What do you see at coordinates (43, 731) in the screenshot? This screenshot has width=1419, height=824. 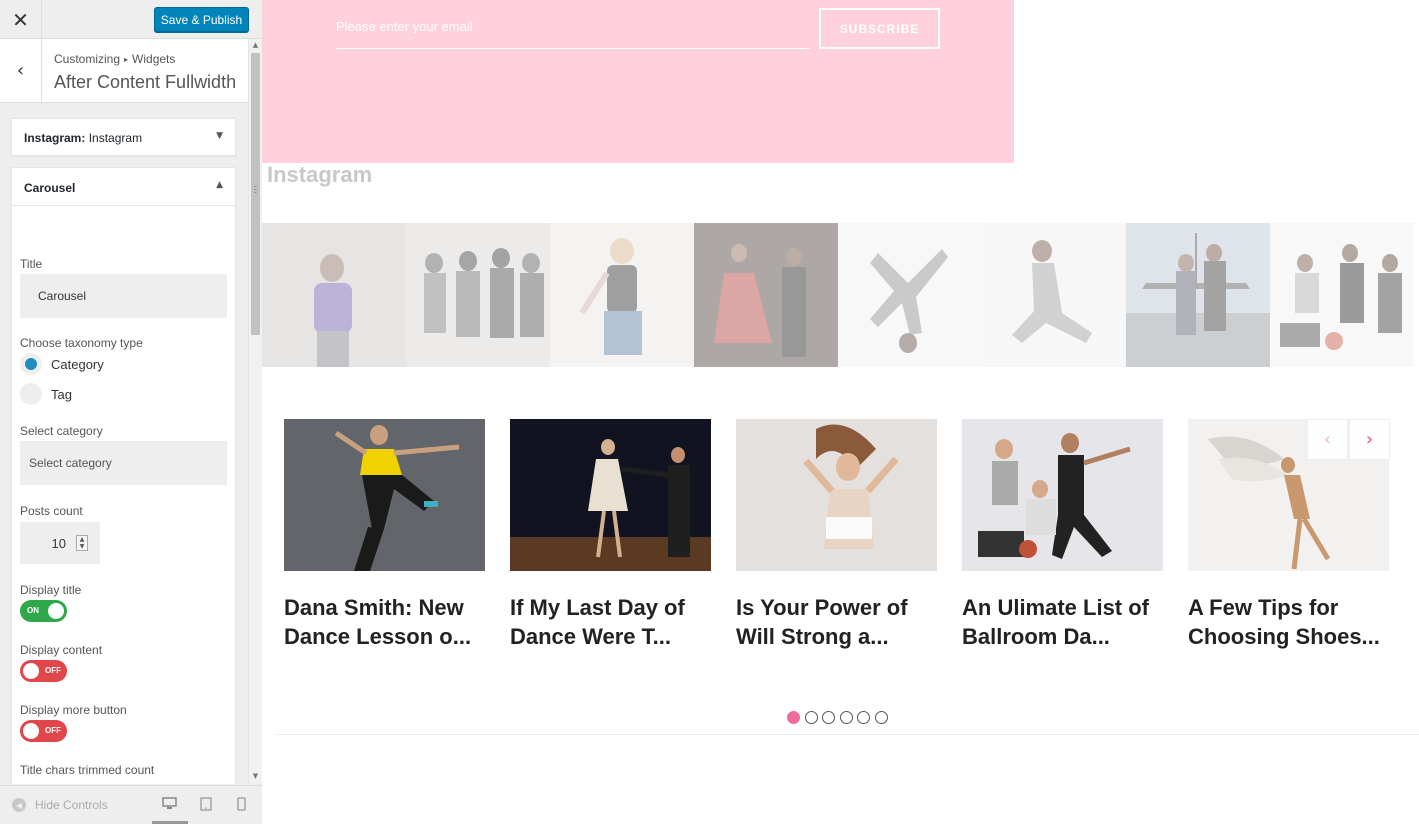 I see `display-more-toggle: OFF` at bounding box center [43, 731].